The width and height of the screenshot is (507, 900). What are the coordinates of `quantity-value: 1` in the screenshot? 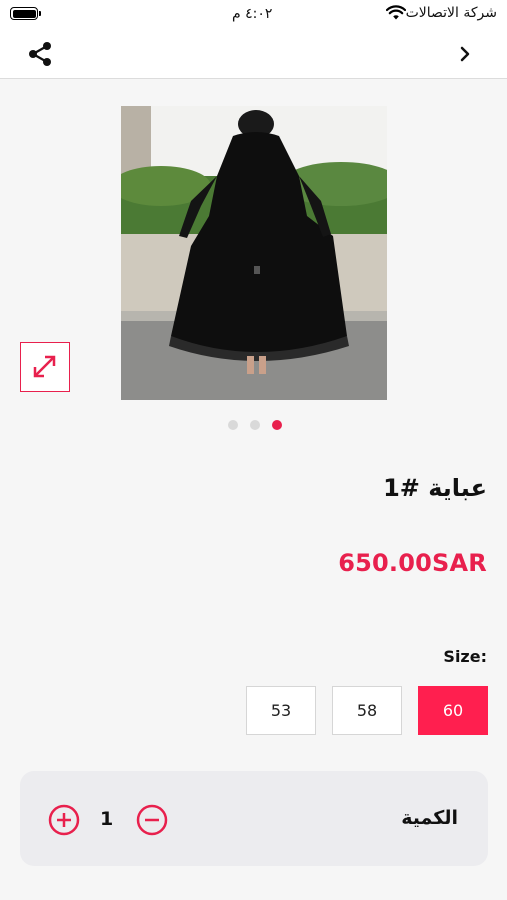 It's located at (107, 819).